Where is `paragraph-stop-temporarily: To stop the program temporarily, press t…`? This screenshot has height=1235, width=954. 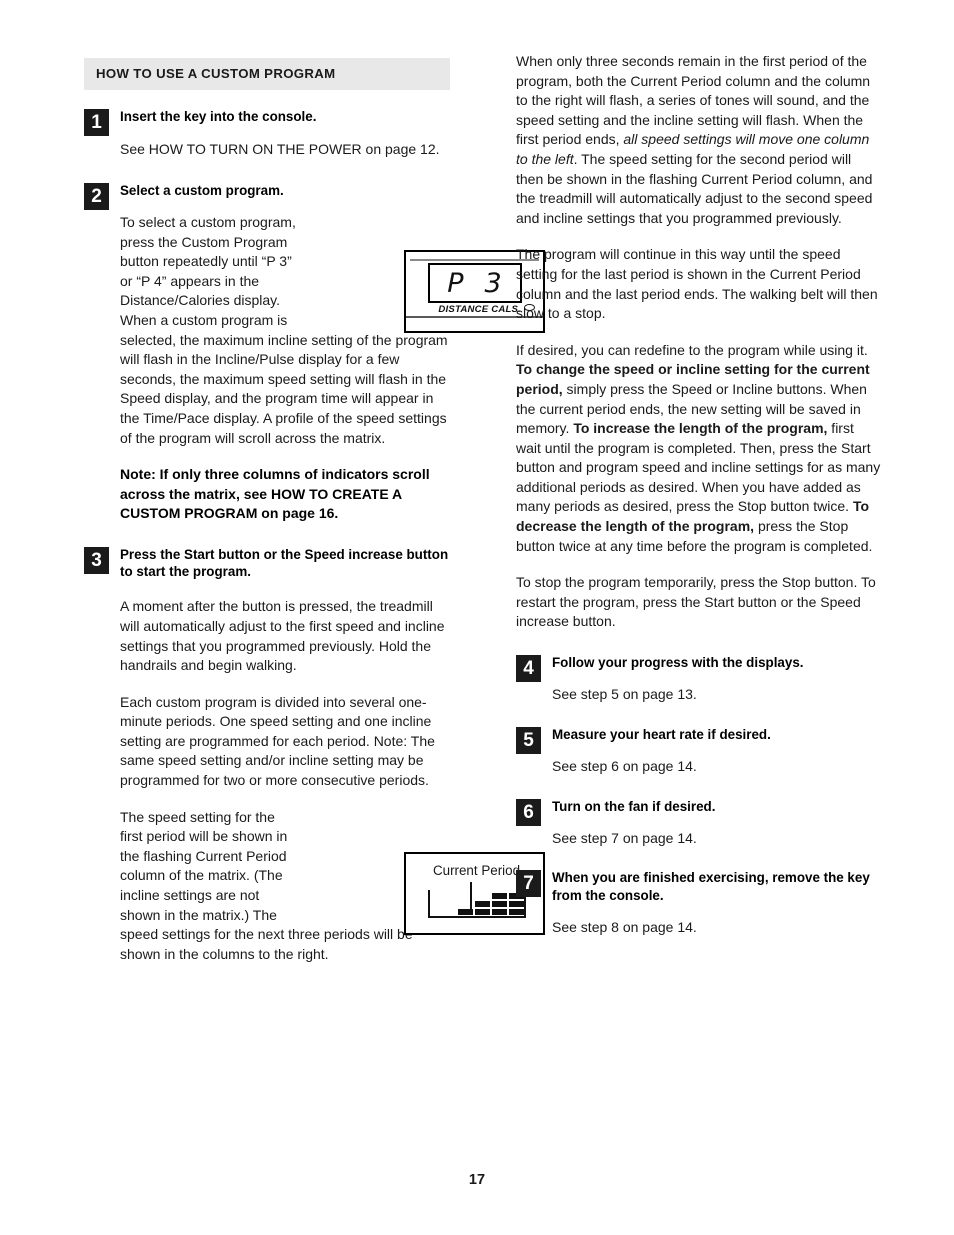
paragraph-stop-temporarily: To stop the program temporarily, press t… is located at coordinates (699, 602).